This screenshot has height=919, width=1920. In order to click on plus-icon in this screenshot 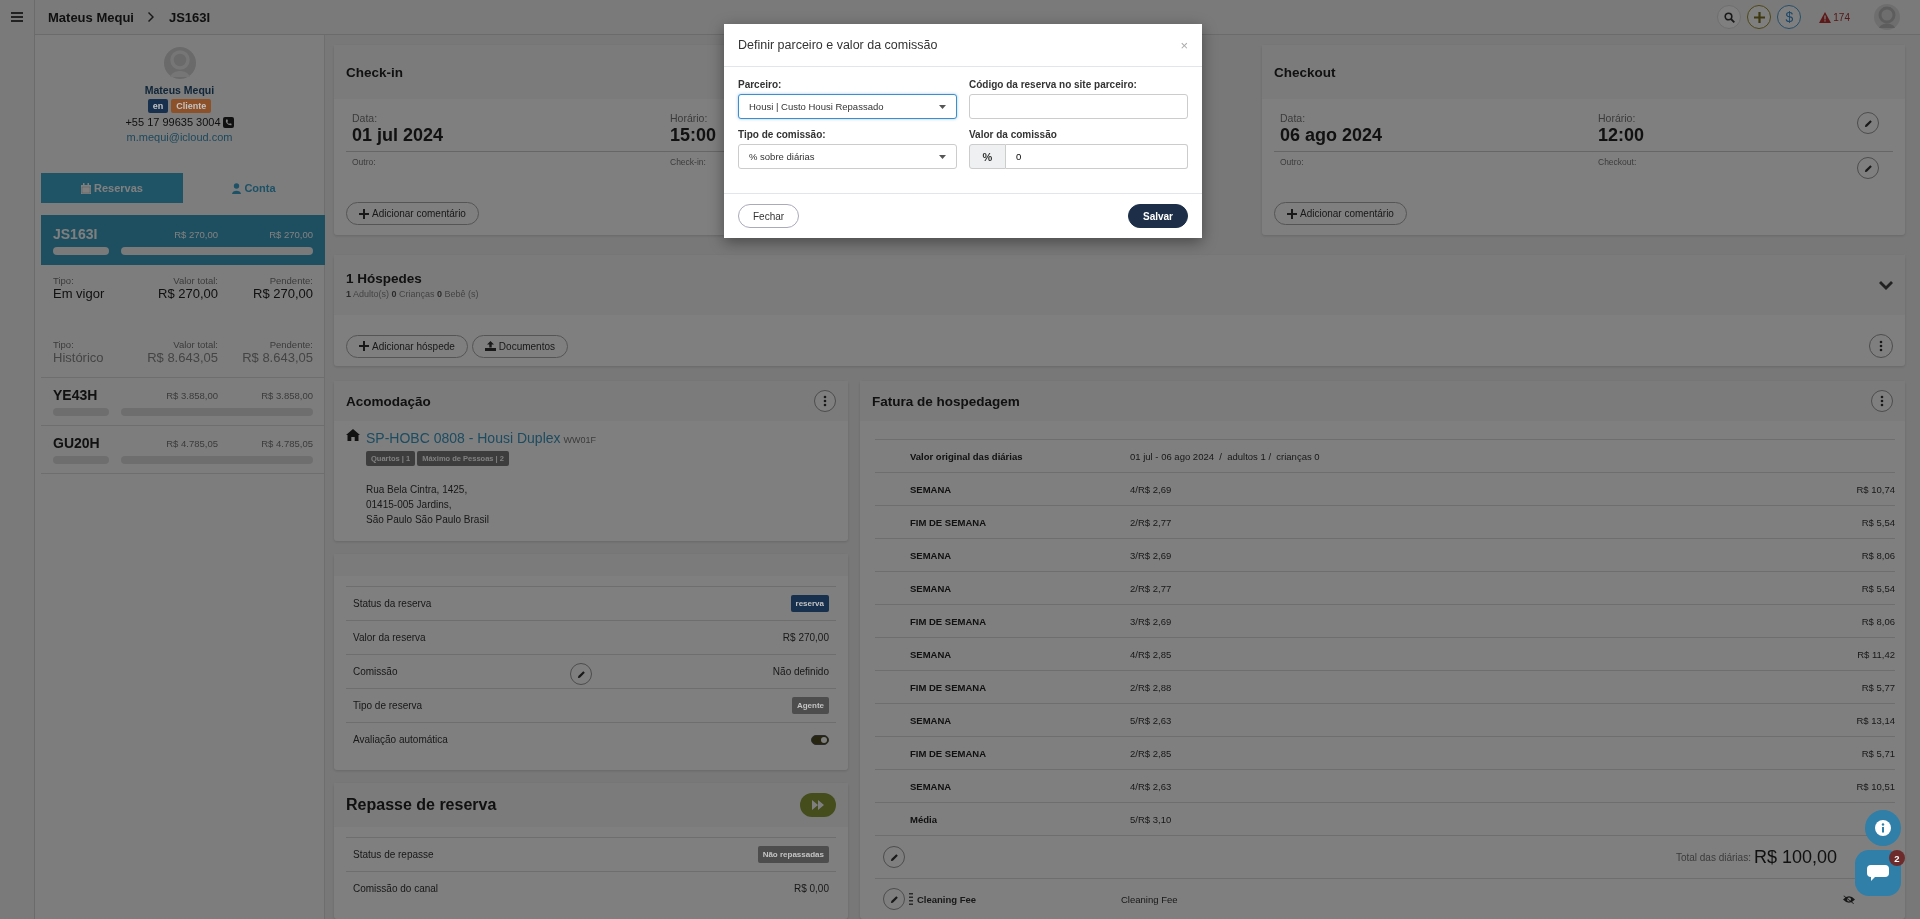, I will do `click(1759, 17)`.